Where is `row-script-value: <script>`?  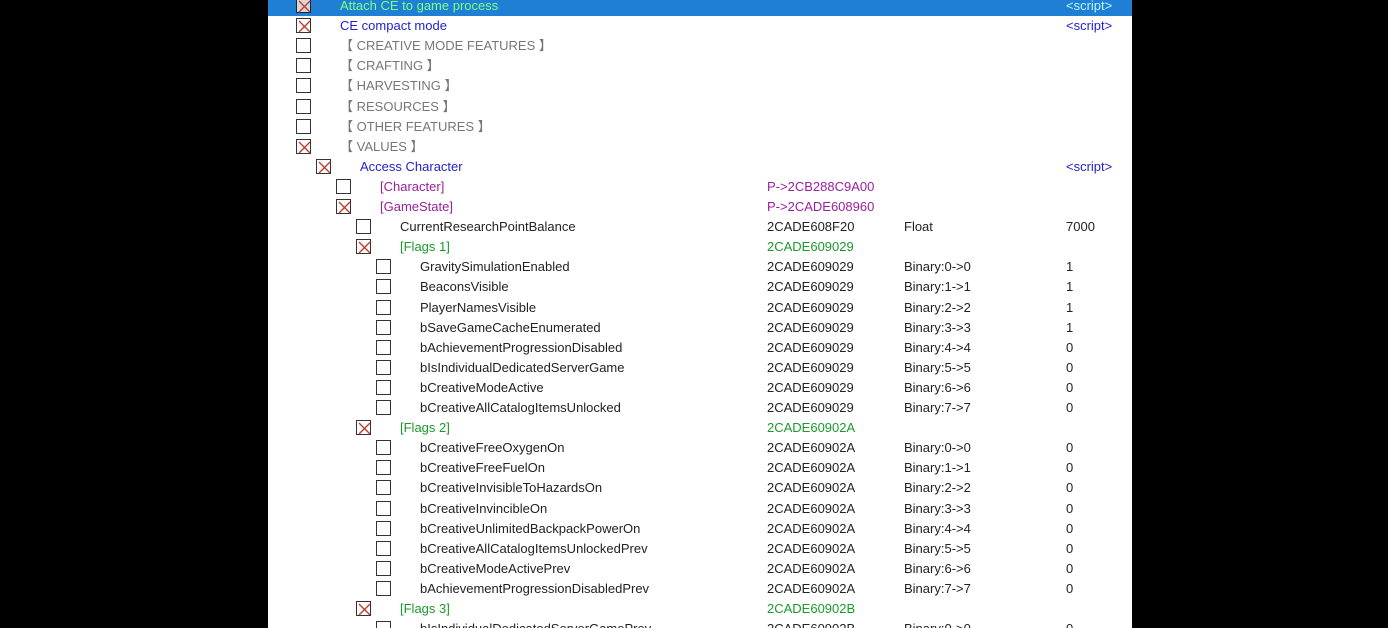 row-script-value: <script> is located at coordinates (1089, 166).